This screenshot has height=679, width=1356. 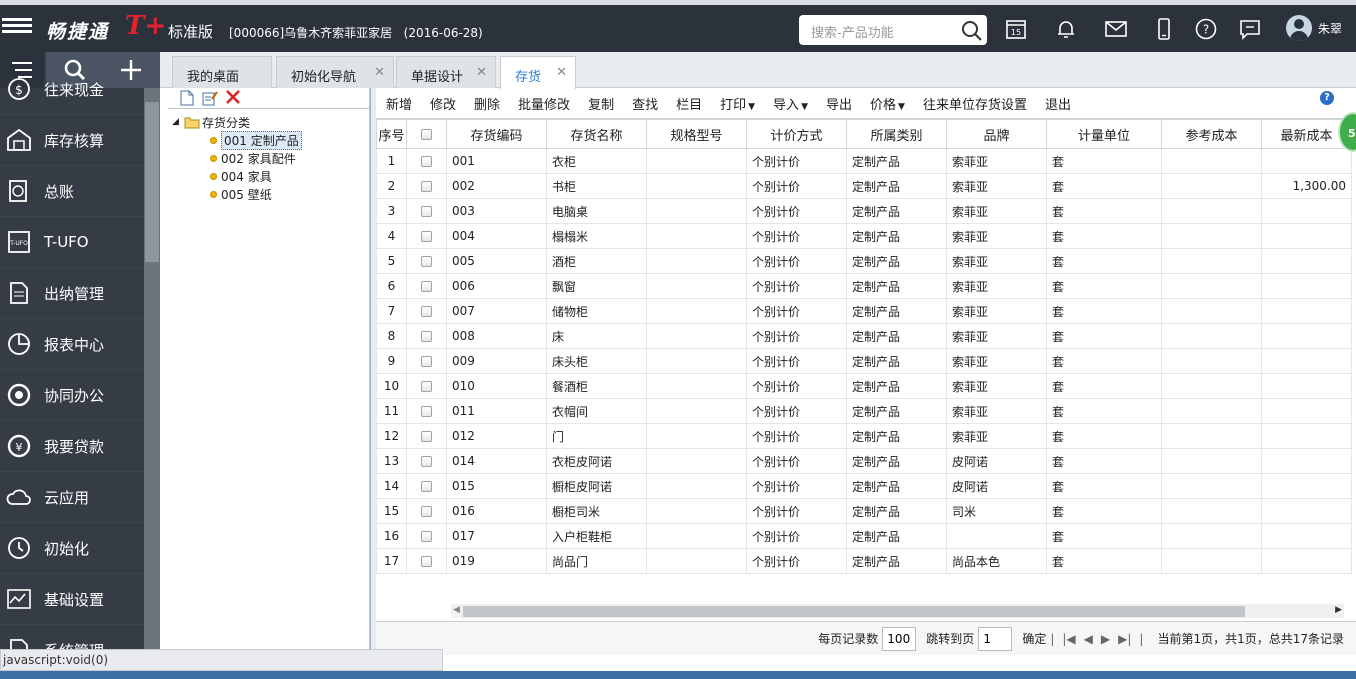 What do you see at coordinates (456, 610) in the screenshot?
I see `scroll-left-icon: ◀` at bounding box center [456, 610].